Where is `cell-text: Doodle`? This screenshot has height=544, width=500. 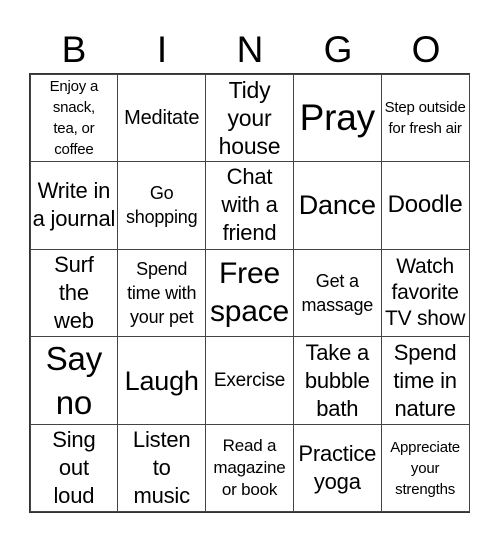 cell-text: Doodle is located at coordinates (425, 205).